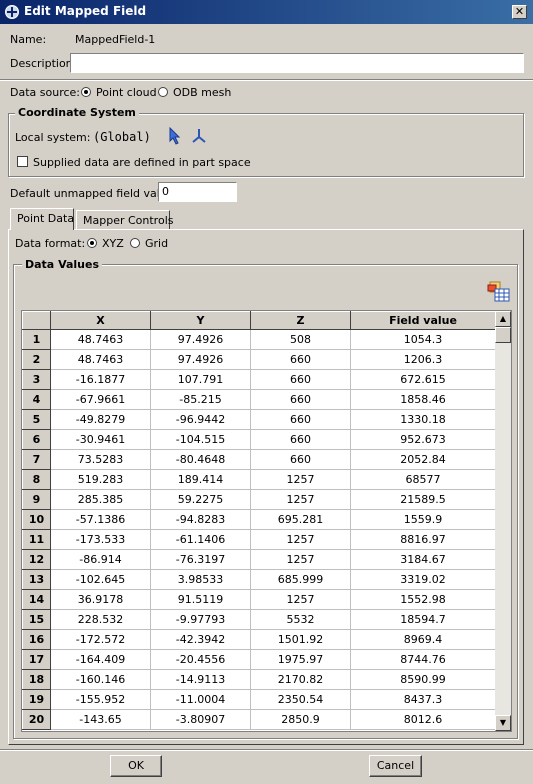  I want to click on grid-radio, so click(135, 243).